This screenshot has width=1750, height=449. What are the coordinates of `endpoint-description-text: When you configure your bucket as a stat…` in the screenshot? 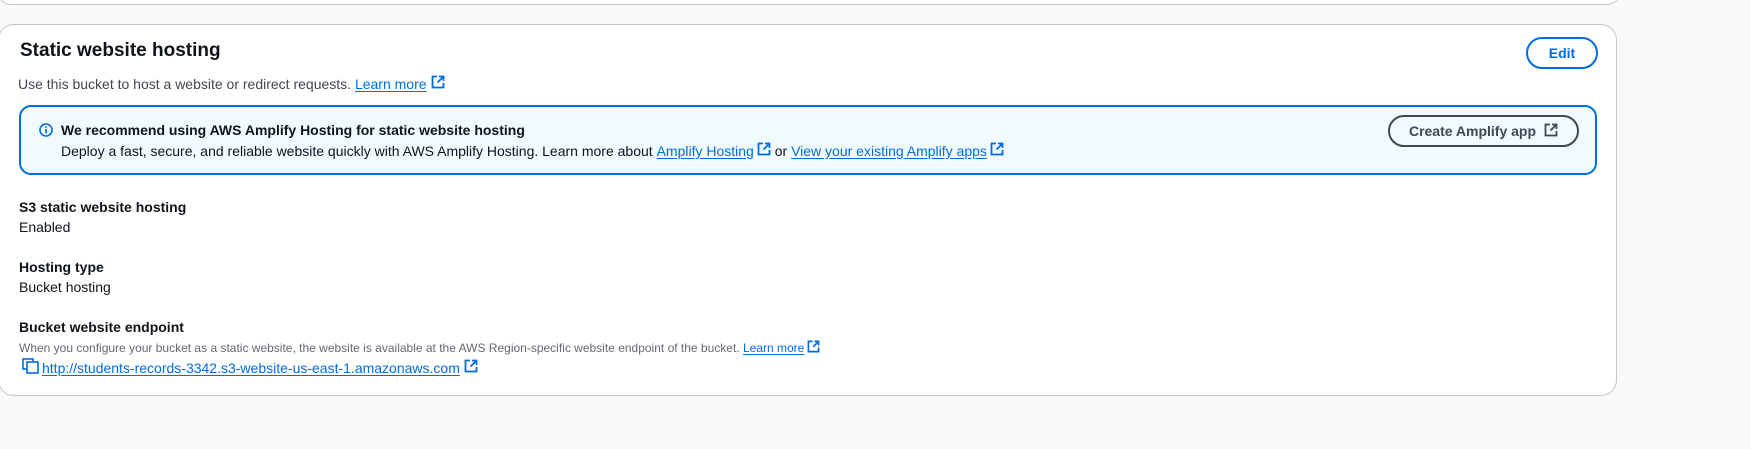 It's located at (379, 348).